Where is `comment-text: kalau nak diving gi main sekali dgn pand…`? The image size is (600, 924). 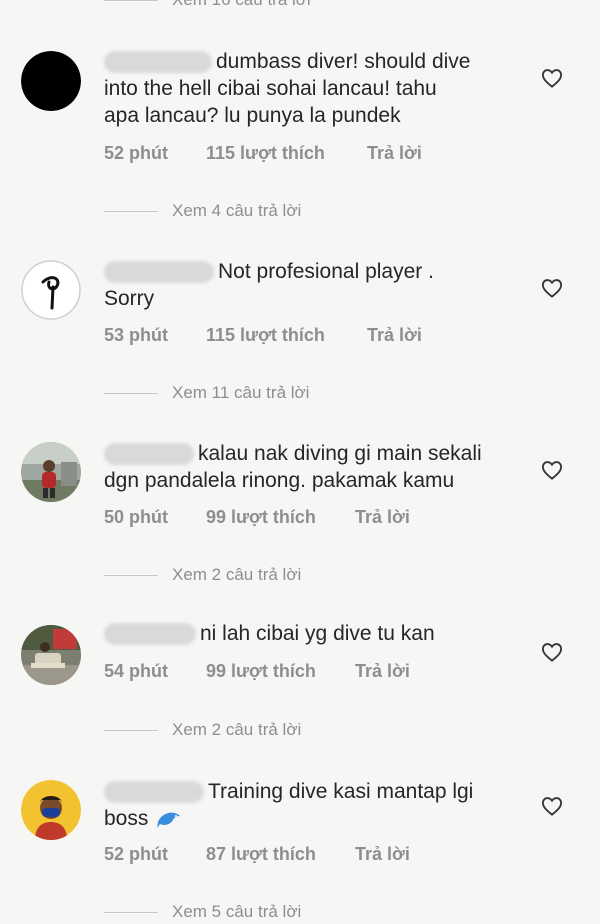 comment-text: kalau nak diving gi main sekali dgn pand… is located at coordinates (293, 467).